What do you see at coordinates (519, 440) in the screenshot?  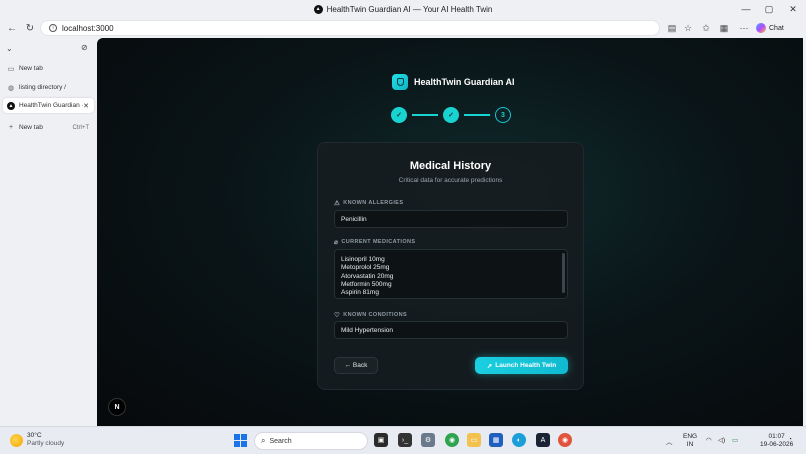 I see `edge-browser-icon: ◐` at bounding box center [519, 440].